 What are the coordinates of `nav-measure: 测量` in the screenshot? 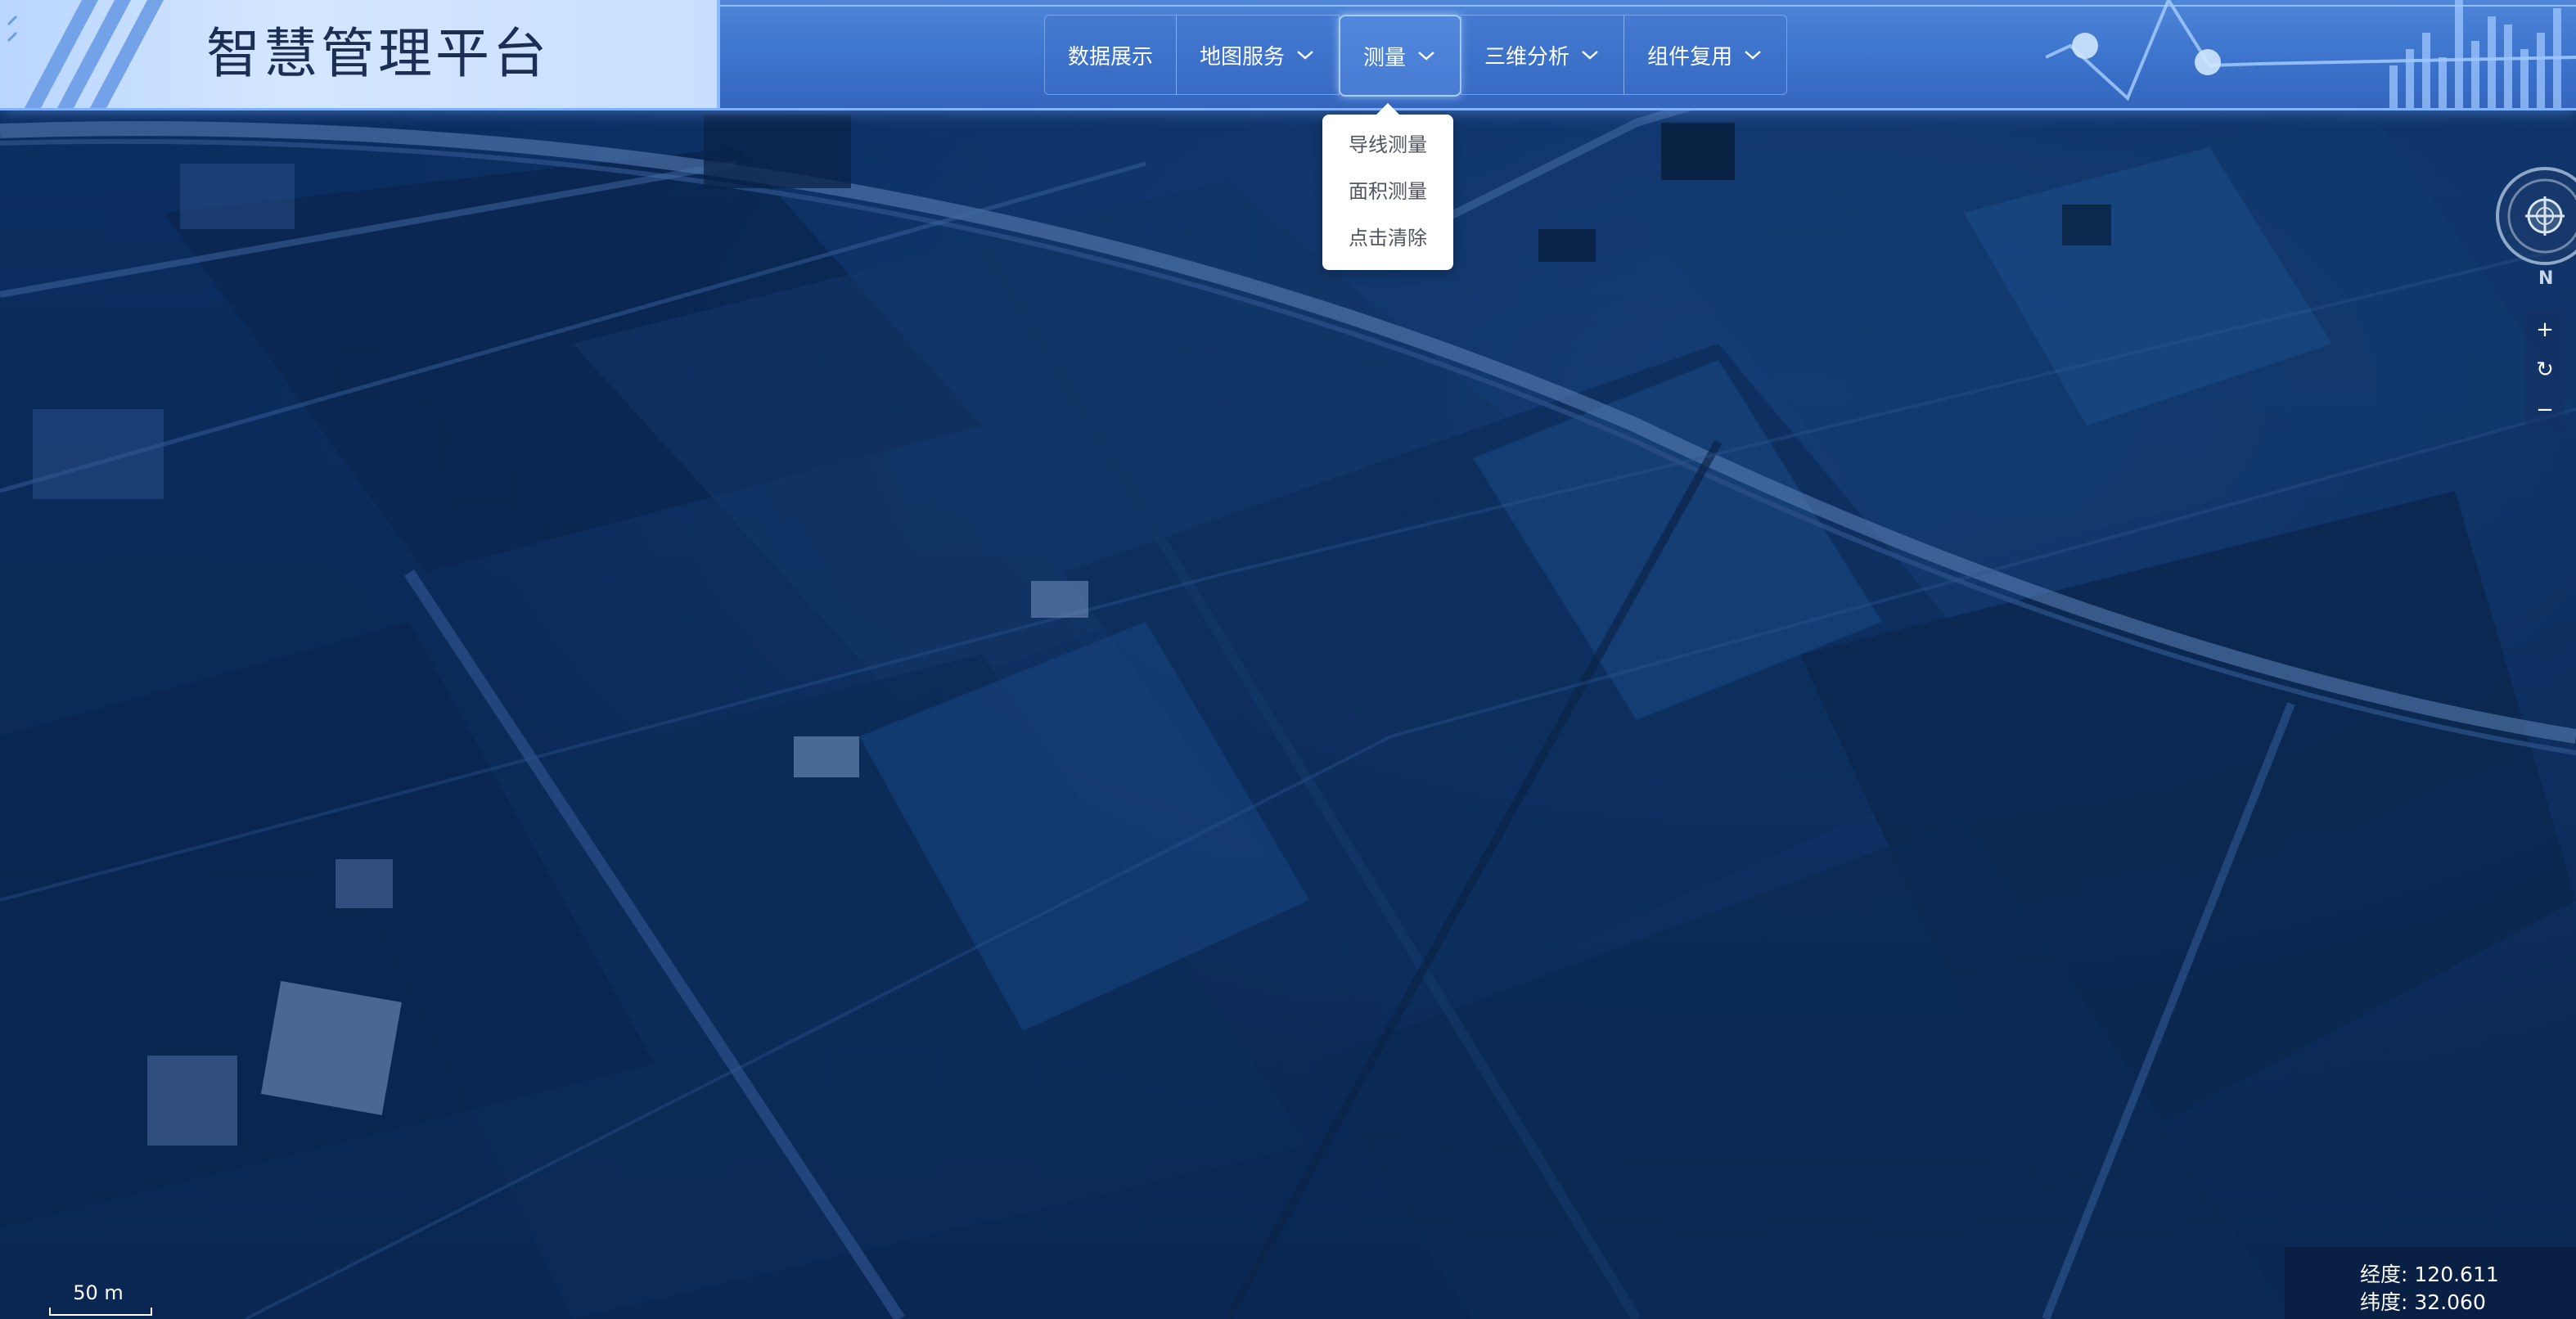 It's located at (1400, 56).